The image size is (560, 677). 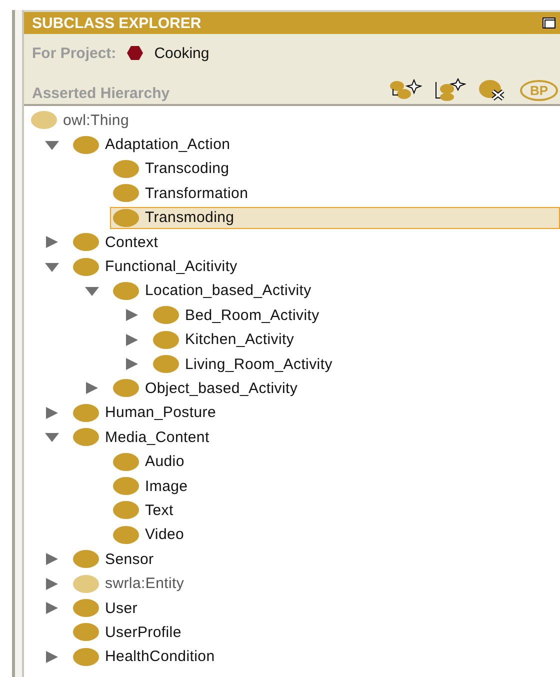 I want to click on project-label: For Project:, so click(x=74, y=53).